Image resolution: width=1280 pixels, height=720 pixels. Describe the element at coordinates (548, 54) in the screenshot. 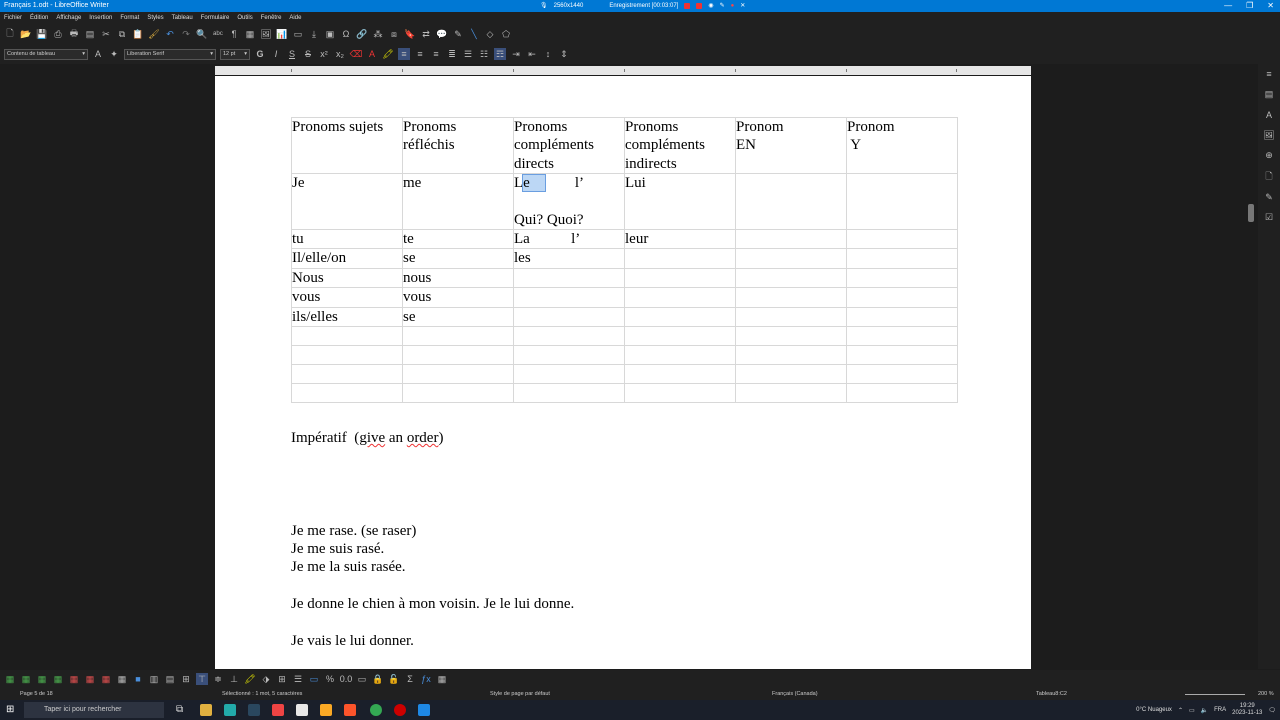

I see `line-spacing-icon: ↕` at that location.